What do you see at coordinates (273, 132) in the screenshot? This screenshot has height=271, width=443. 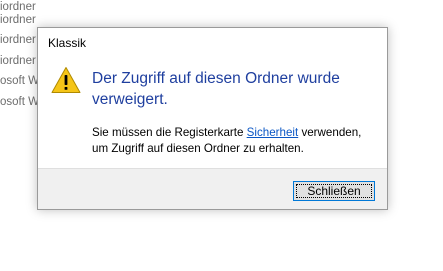 I see `security-tab-link: Sicherheit` at bounding box center [273, 132].